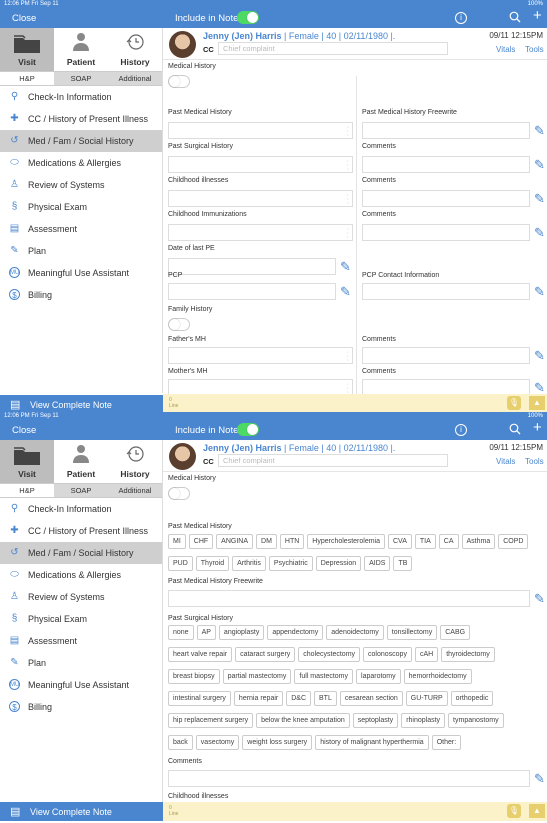 The image size is (547, 823). I want to click on option-chip: hip replacement surgery, so click(211, 720).